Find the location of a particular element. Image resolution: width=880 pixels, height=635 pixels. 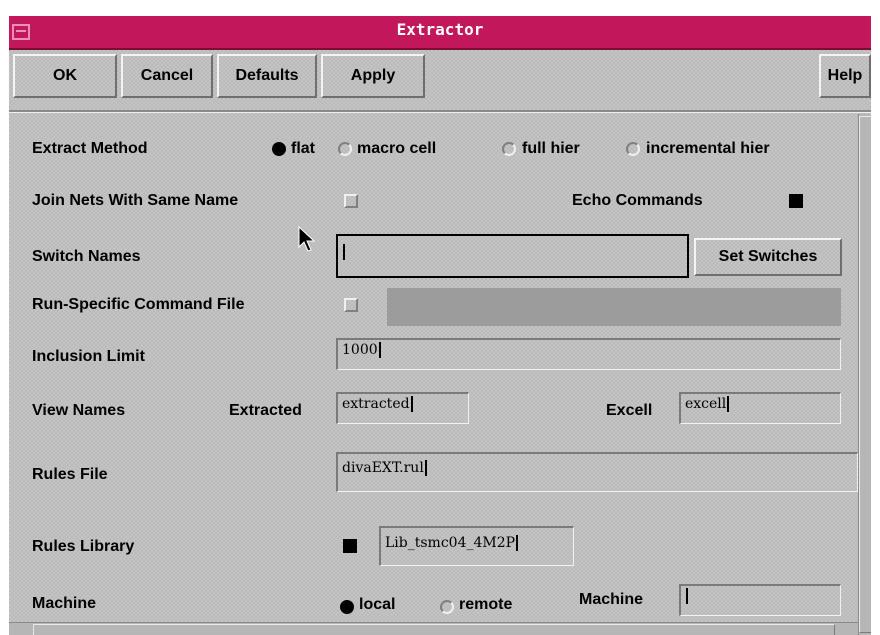

window-title: Extractor is located at coordinates (440, 29).